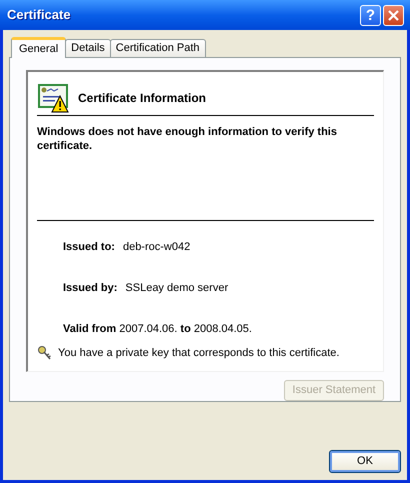 Image resolution: width=410 pixels, height=483 pixels. I want to click on validity-text: Valid from 2007.04.06. to 2008.04.05., so click(157, 329).